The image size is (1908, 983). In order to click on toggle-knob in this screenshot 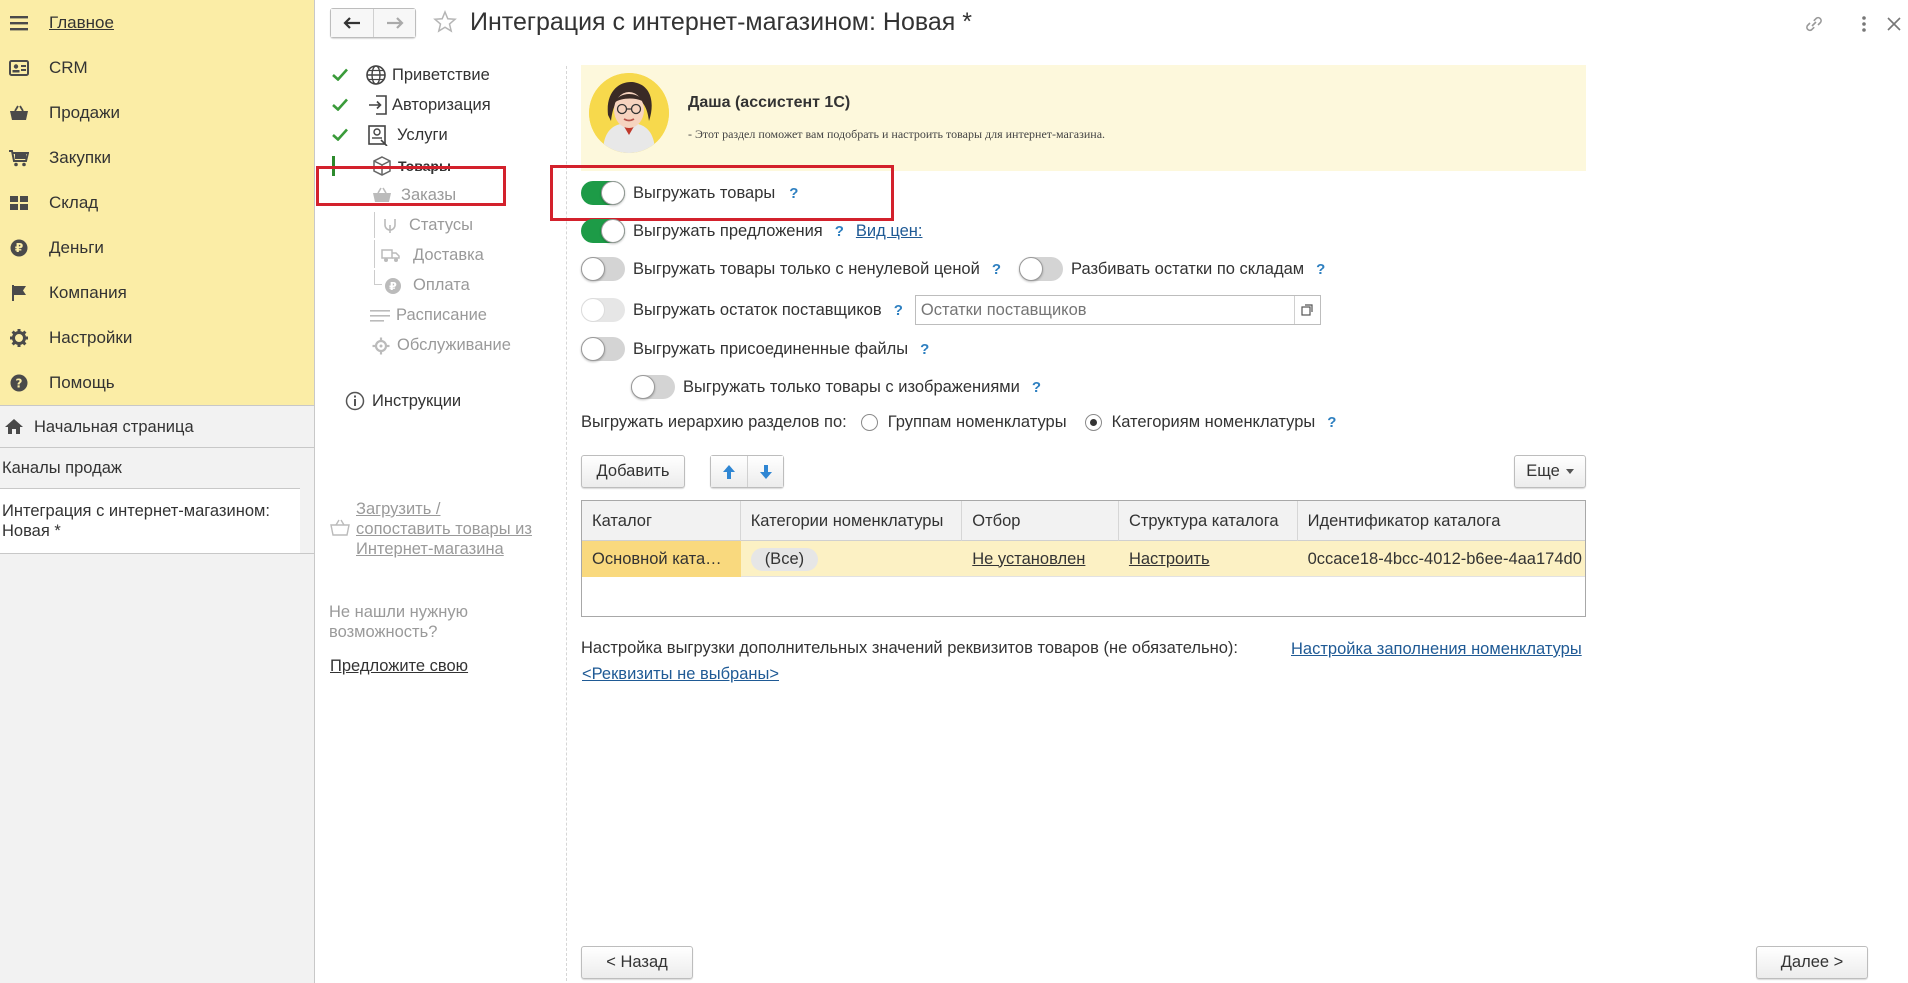, I will do `click(593, 349)`.